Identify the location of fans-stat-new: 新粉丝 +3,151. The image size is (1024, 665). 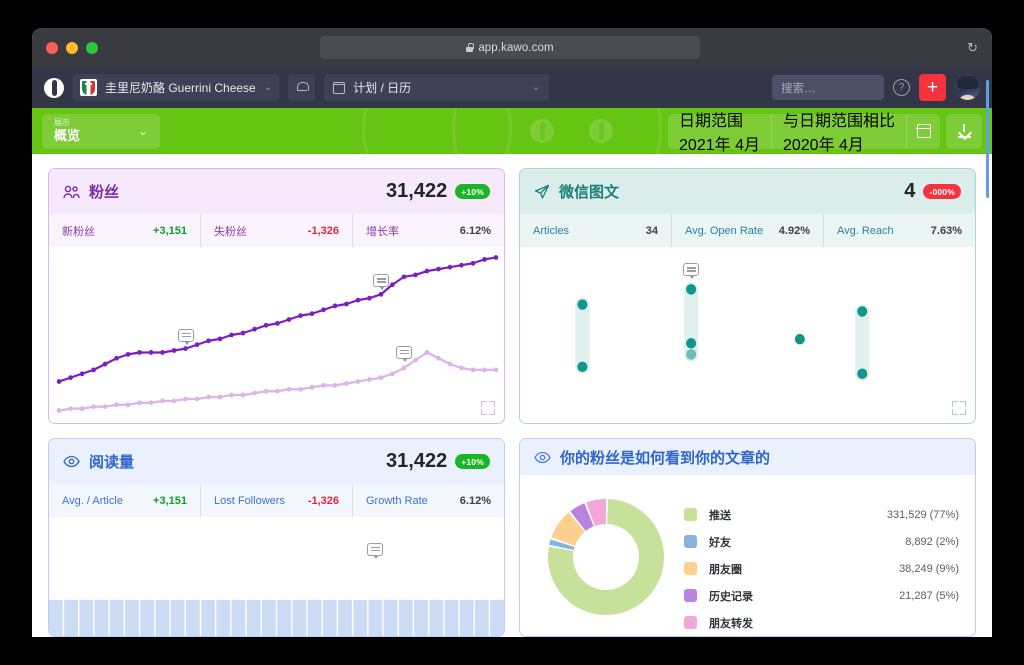
(124, 230).